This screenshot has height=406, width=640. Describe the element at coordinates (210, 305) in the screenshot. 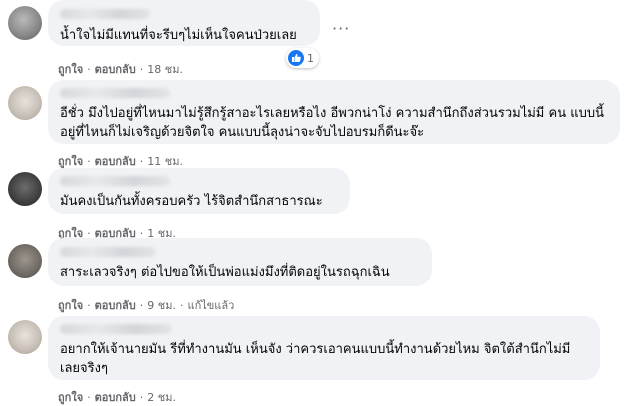

I see `edited-label: แก้ไขแล้ว` at that location.